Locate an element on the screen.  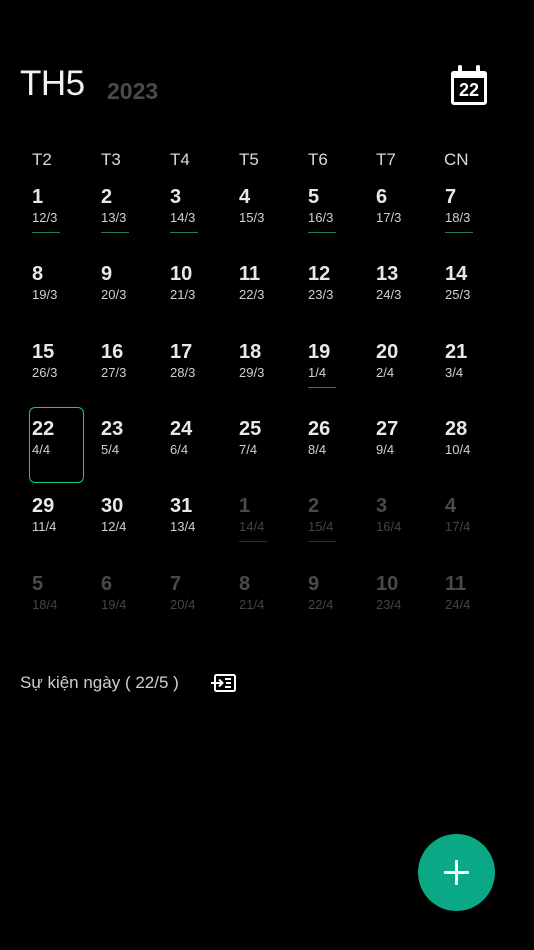
day-cell: 6 17/3 is located at coordinates (404, 223).